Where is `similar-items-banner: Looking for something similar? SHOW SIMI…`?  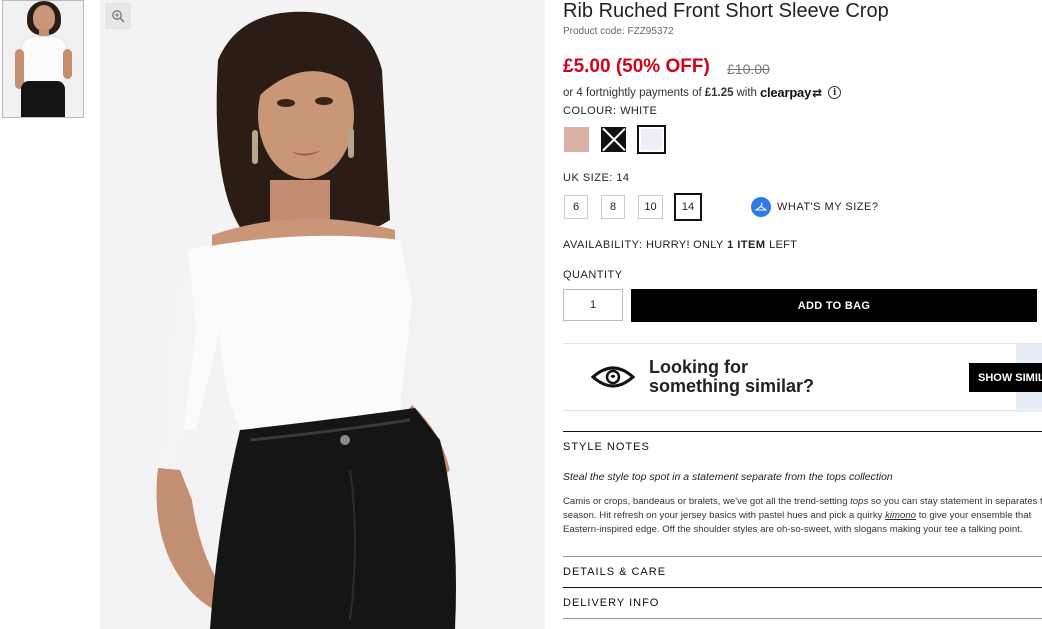
similar-items-banner: Looking for something similar? SHOW SIMI… is located at coordinates (802, 377).